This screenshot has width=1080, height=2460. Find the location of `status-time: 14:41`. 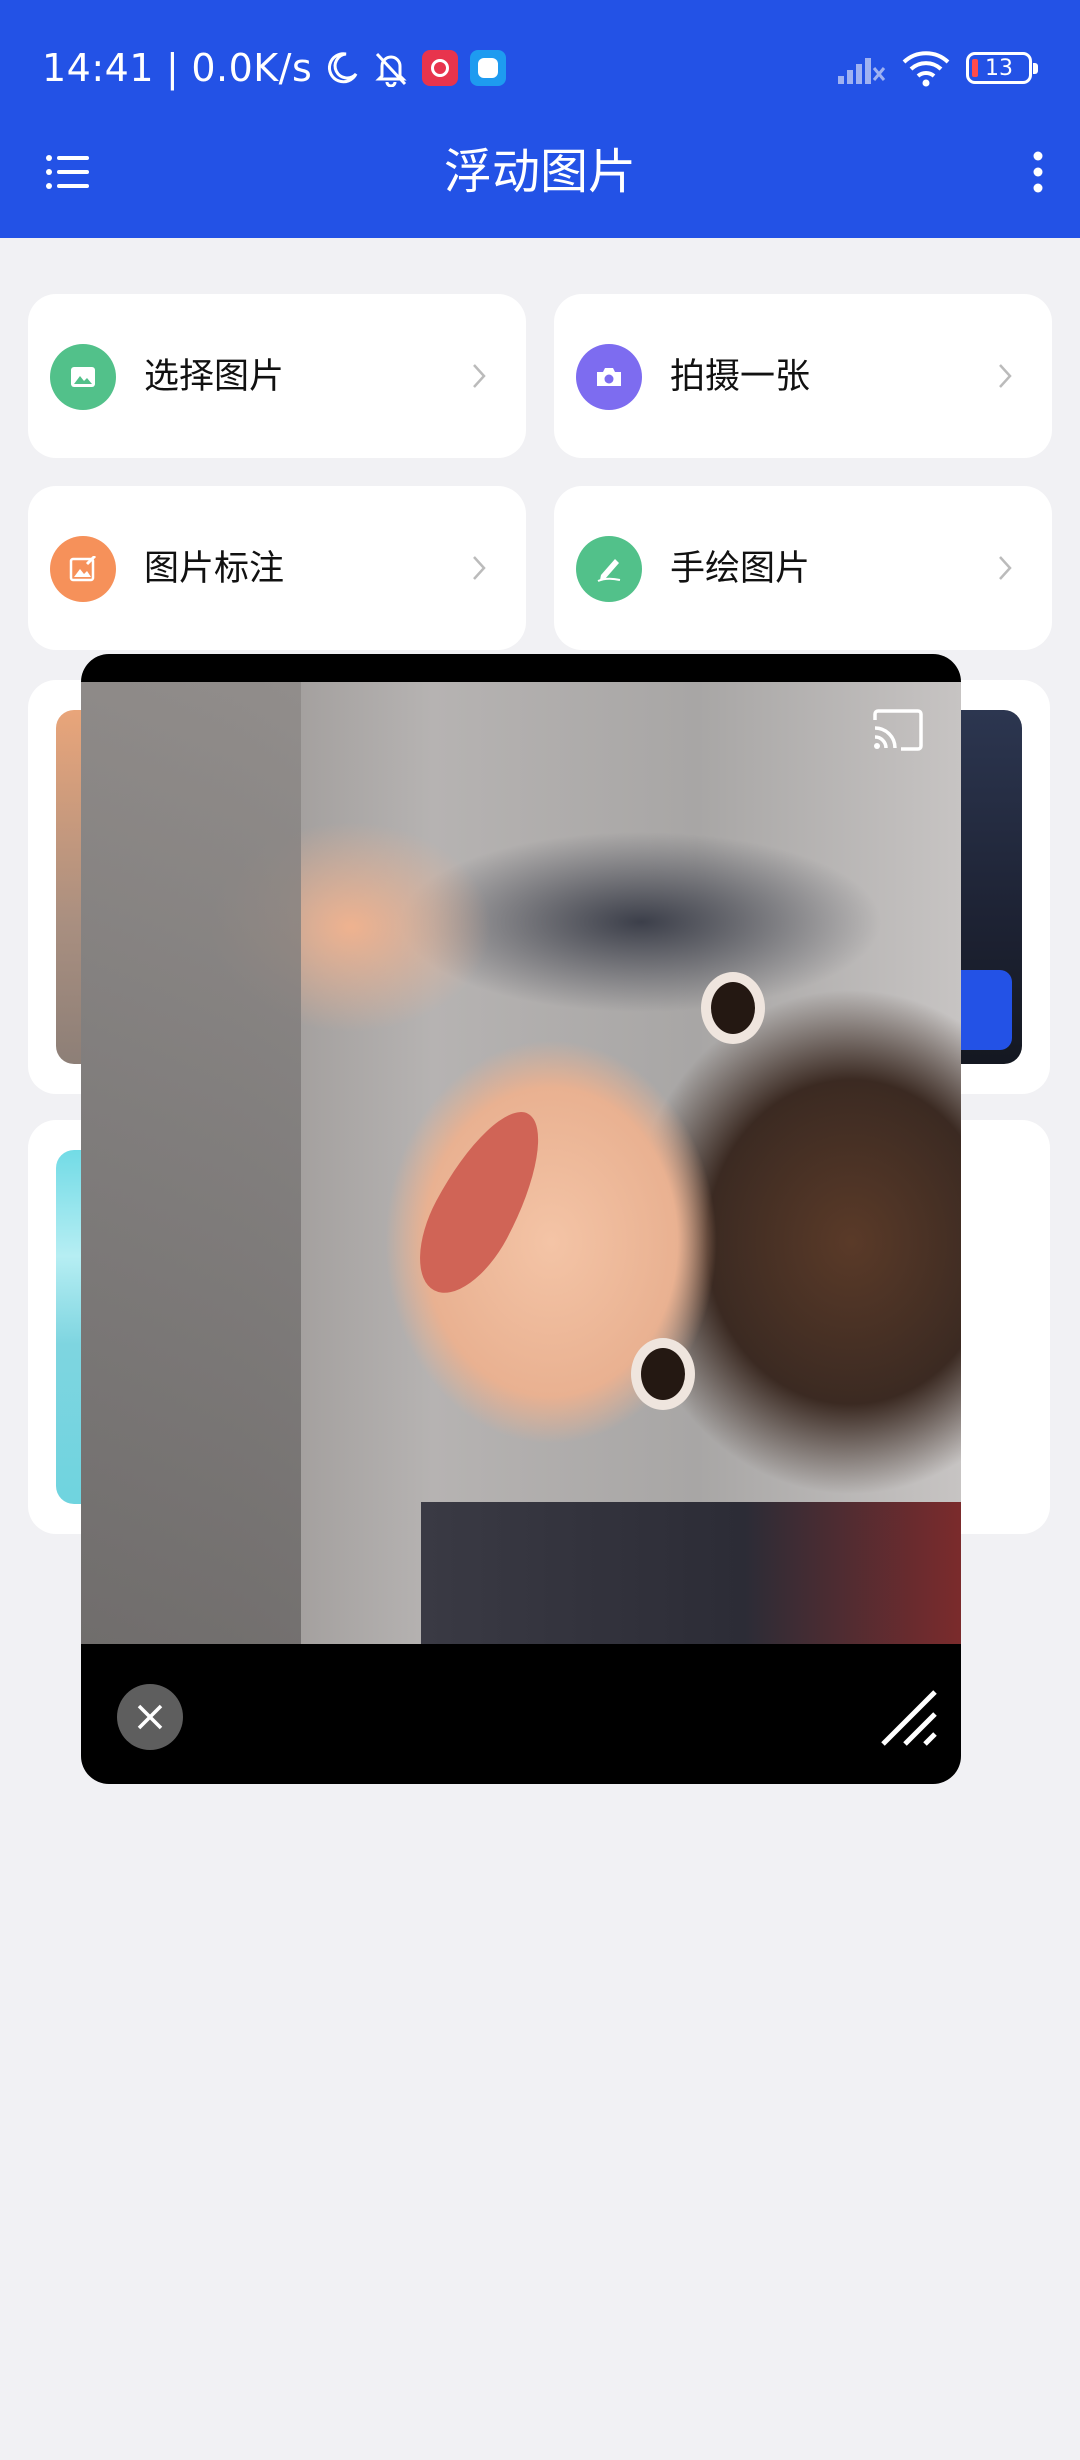

status-time: 14:41 is located at coordinates (98, 68).